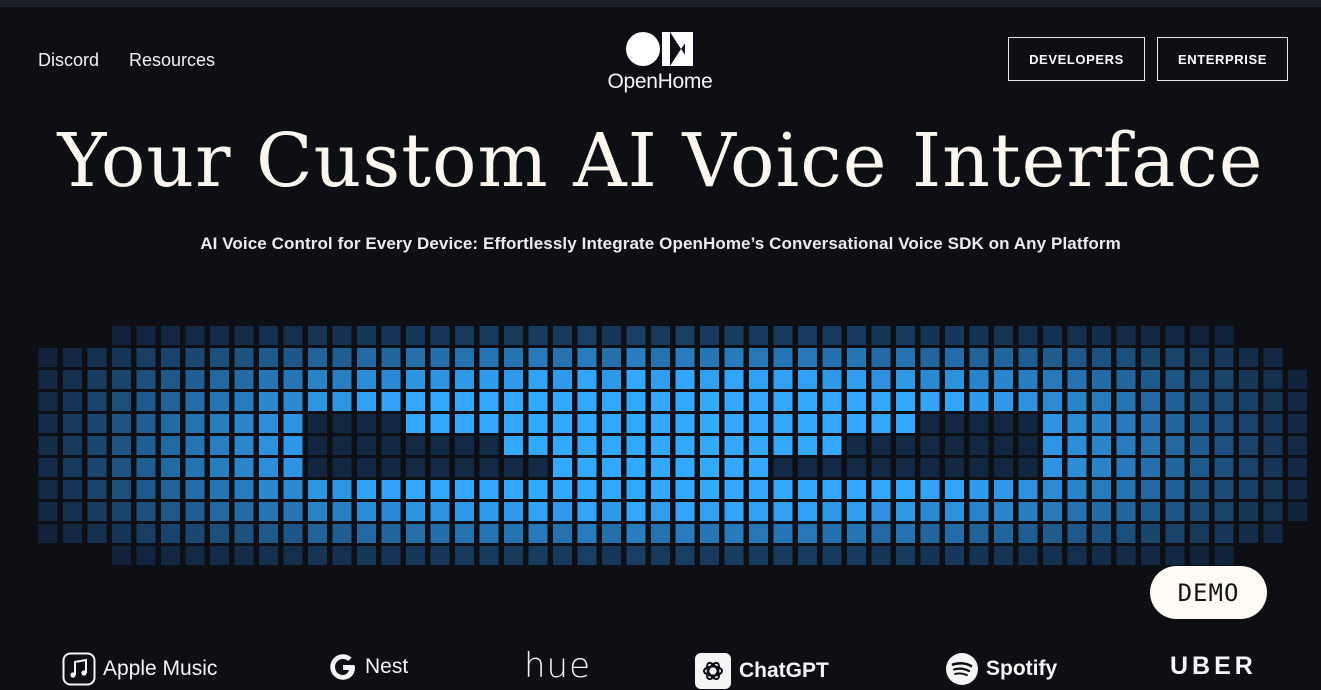 The width and height of the screenshot is (1321, 690). What do you see at coordinates (172, 60) in the screenshot?
I see `nav-link-resources: Resources` at bounding box center [172, 60].